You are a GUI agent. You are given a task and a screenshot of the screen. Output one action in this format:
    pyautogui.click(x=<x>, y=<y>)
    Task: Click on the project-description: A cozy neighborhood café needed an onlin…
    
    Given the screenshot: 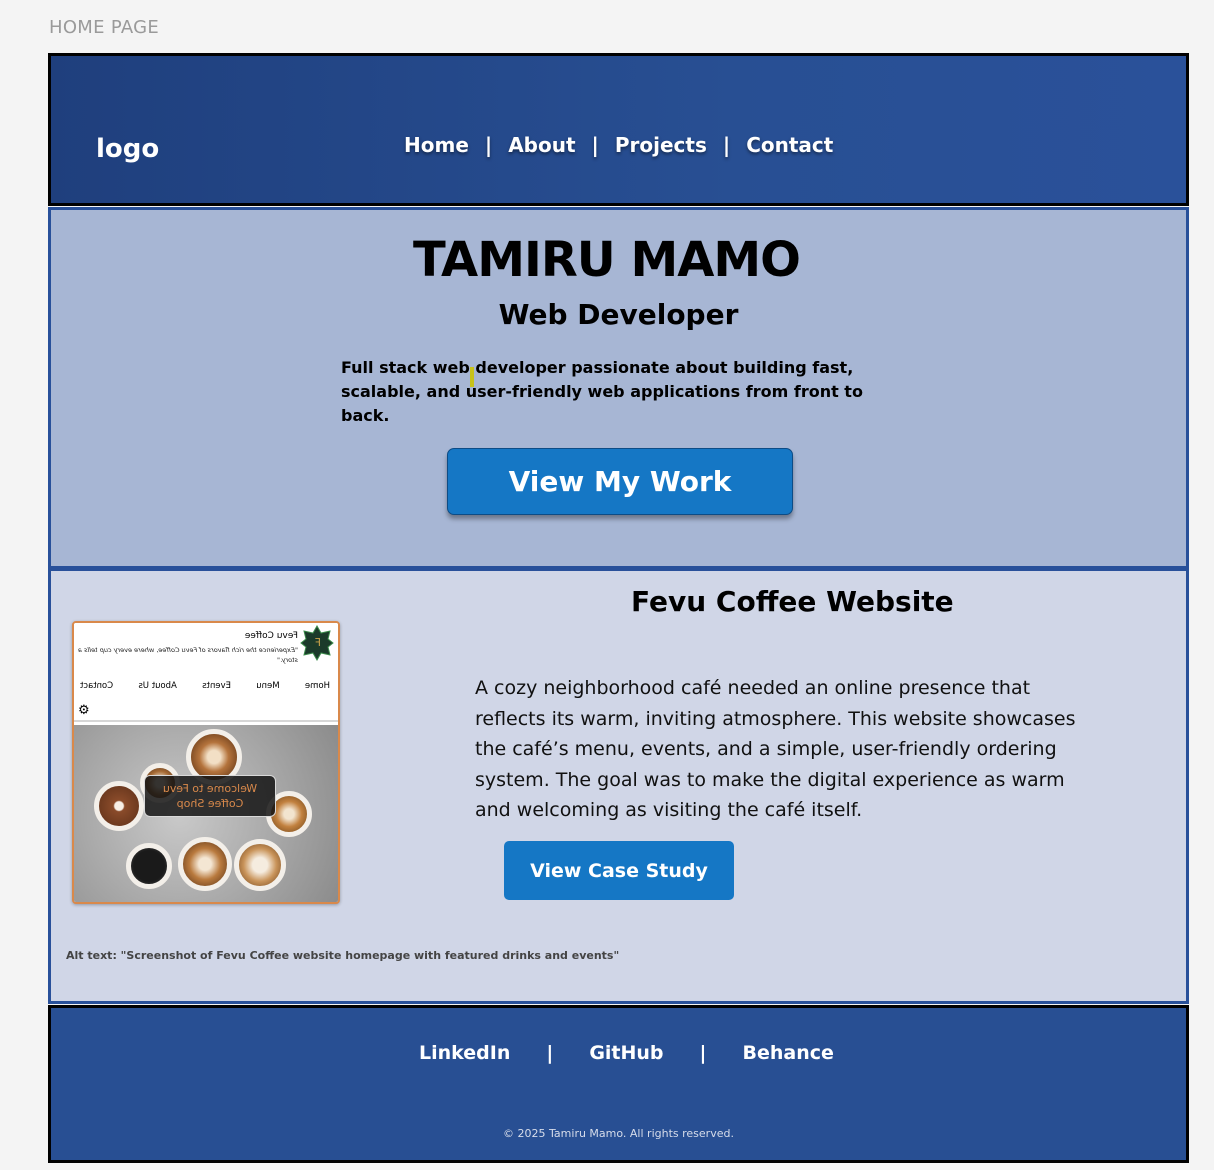 What is the action you would take?
    pyautogui.click(x=775, y=749)
    